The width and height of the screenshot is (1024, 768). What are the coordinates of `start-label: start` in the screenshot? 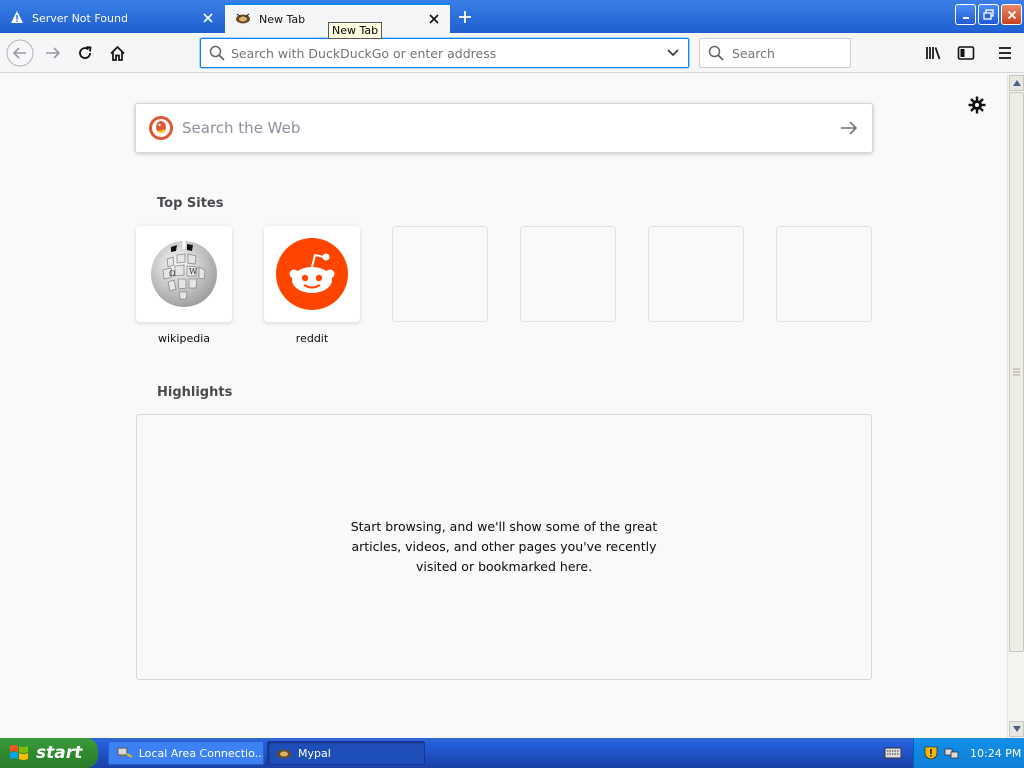 It's located at (59, 753).